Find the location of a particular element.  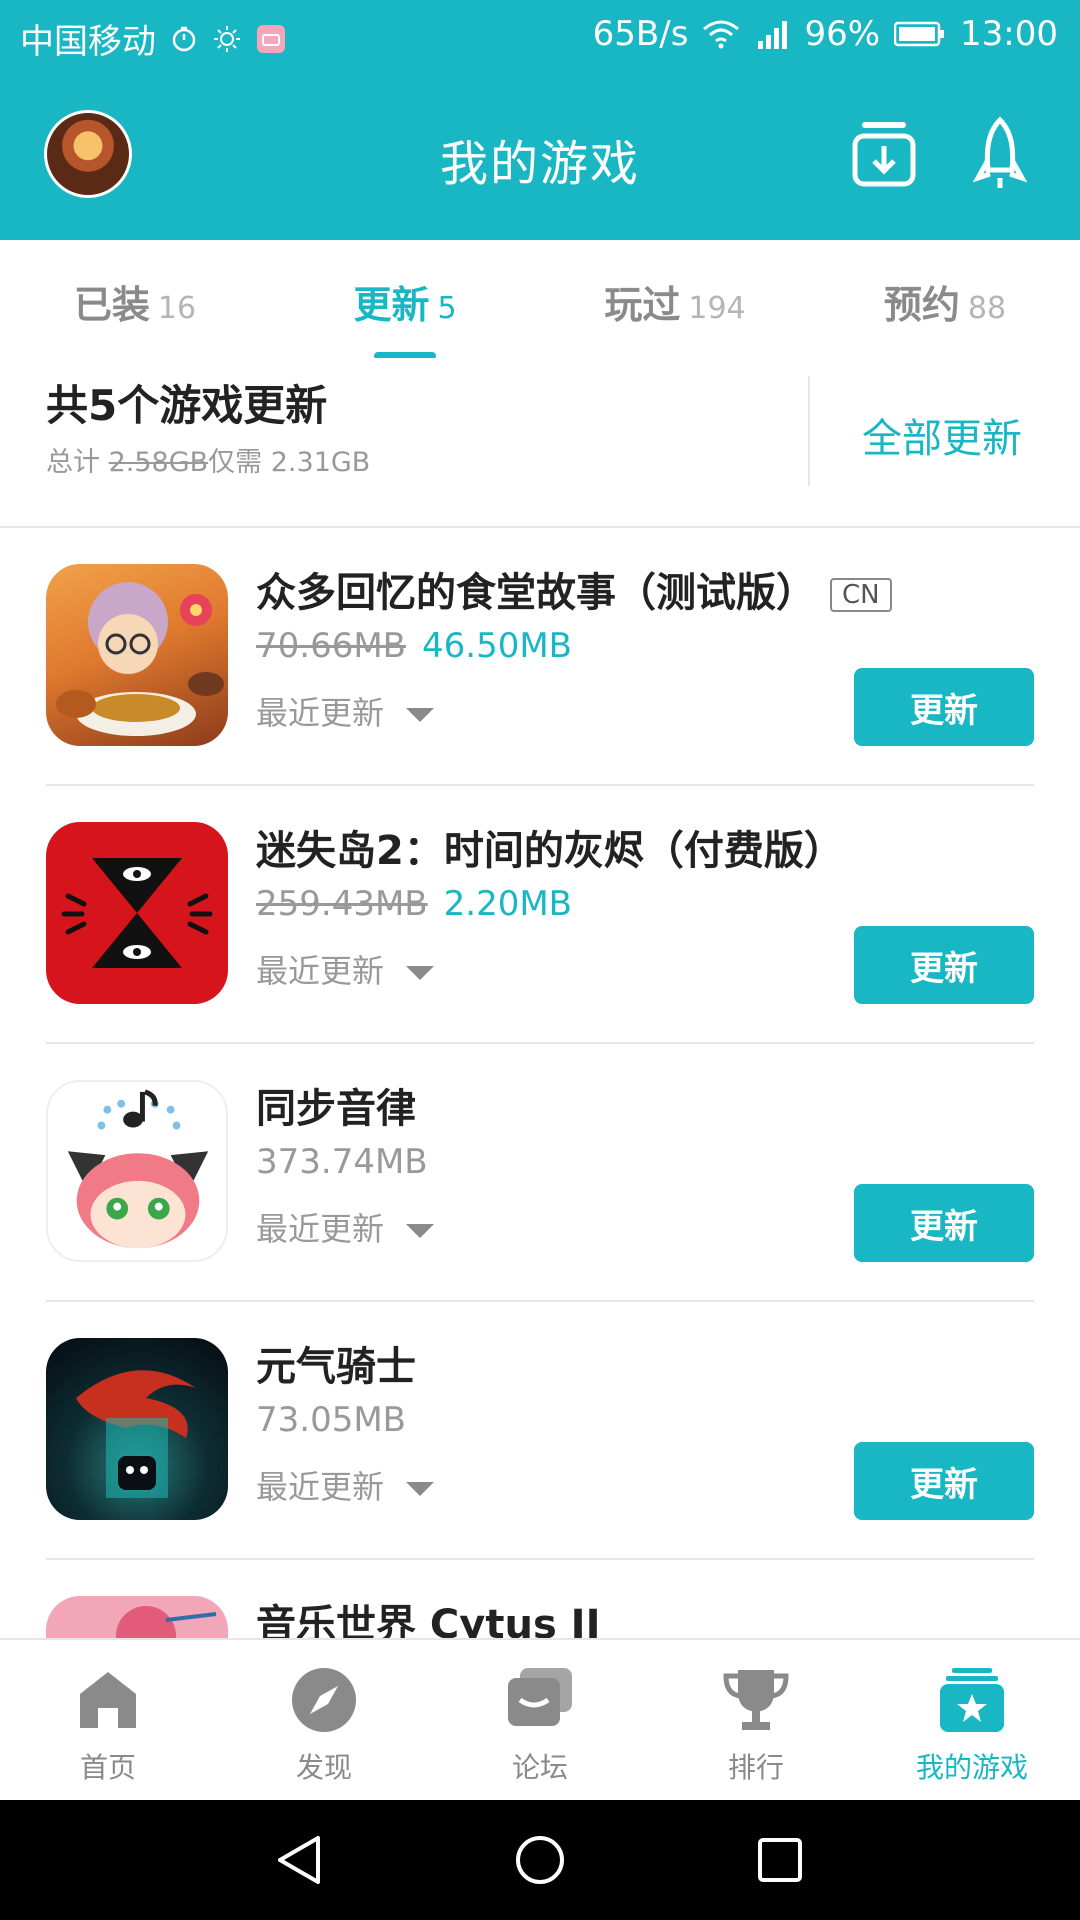

list-item: 迷失岛2：时间的灰烬（付费版） 259.43MB 2.20MB 最近更新 更新 is located at coordinates (540, 915).